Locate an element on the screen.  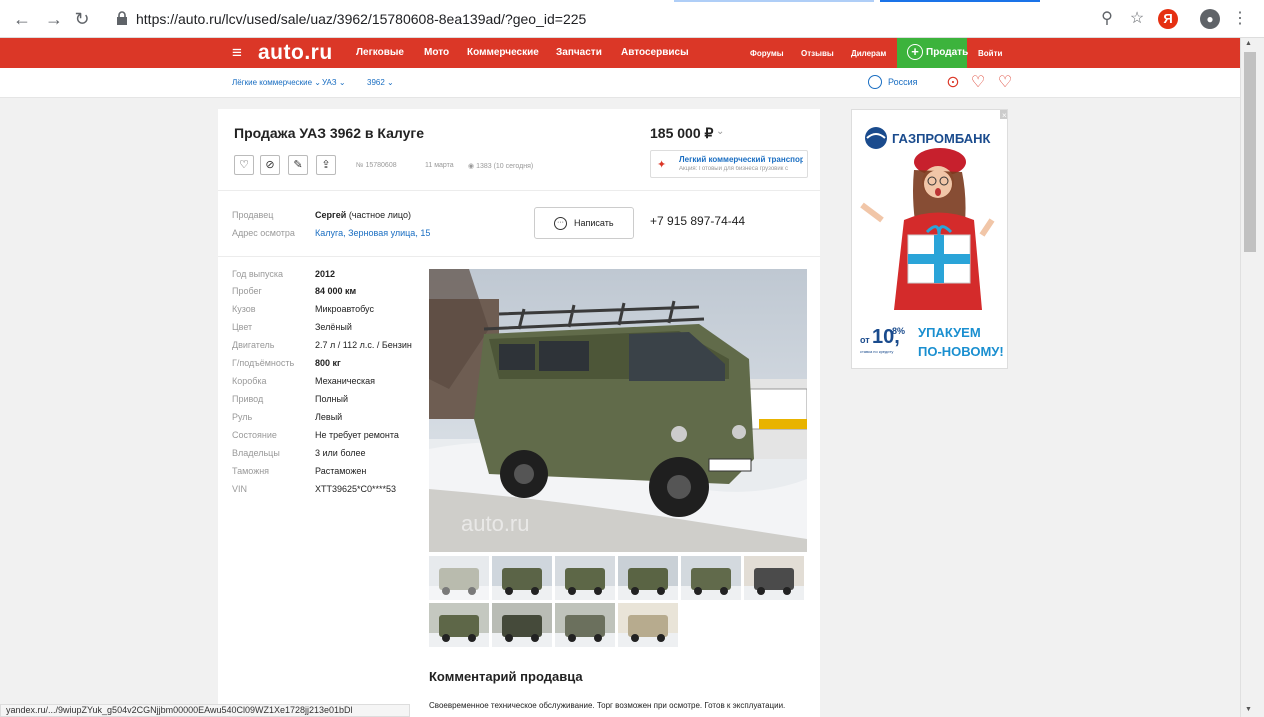
reload-icon: ↻ is located at coordinates (82, 19).